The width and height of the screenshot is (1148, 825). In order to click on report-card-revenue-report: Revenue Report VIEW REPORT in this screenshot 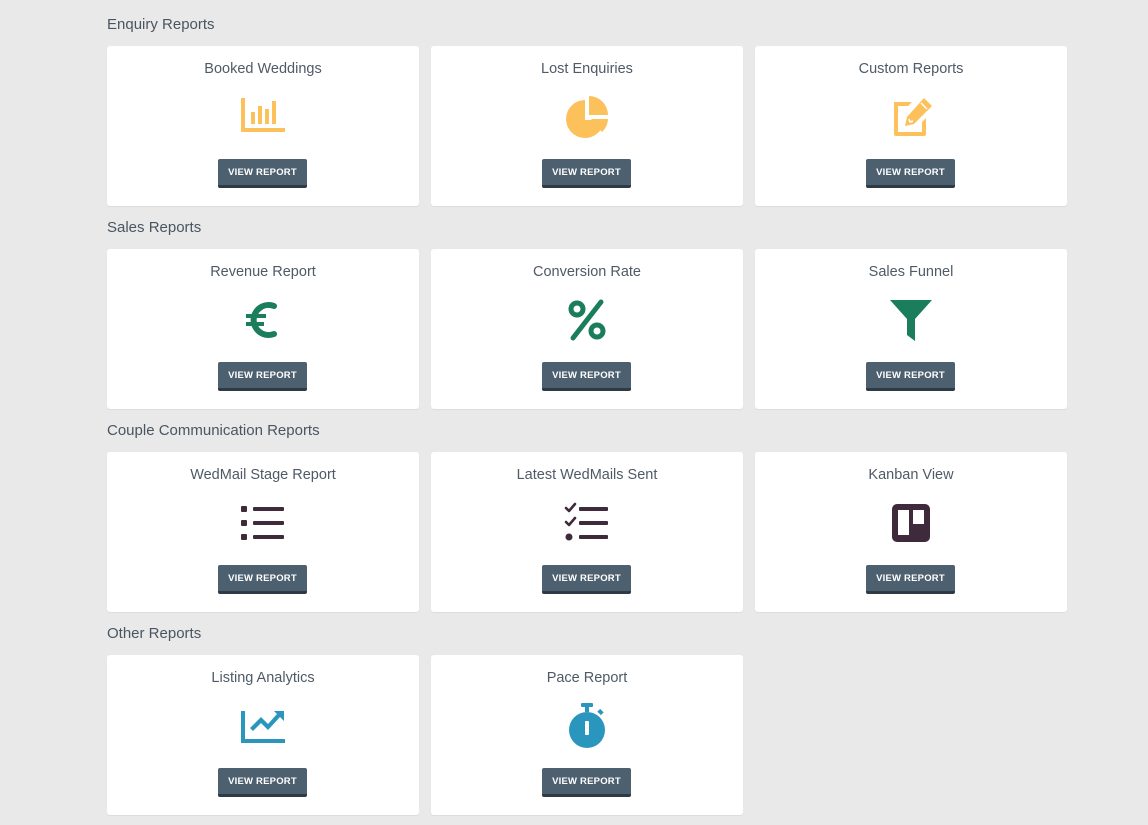, I will do `click(263, 329)`.